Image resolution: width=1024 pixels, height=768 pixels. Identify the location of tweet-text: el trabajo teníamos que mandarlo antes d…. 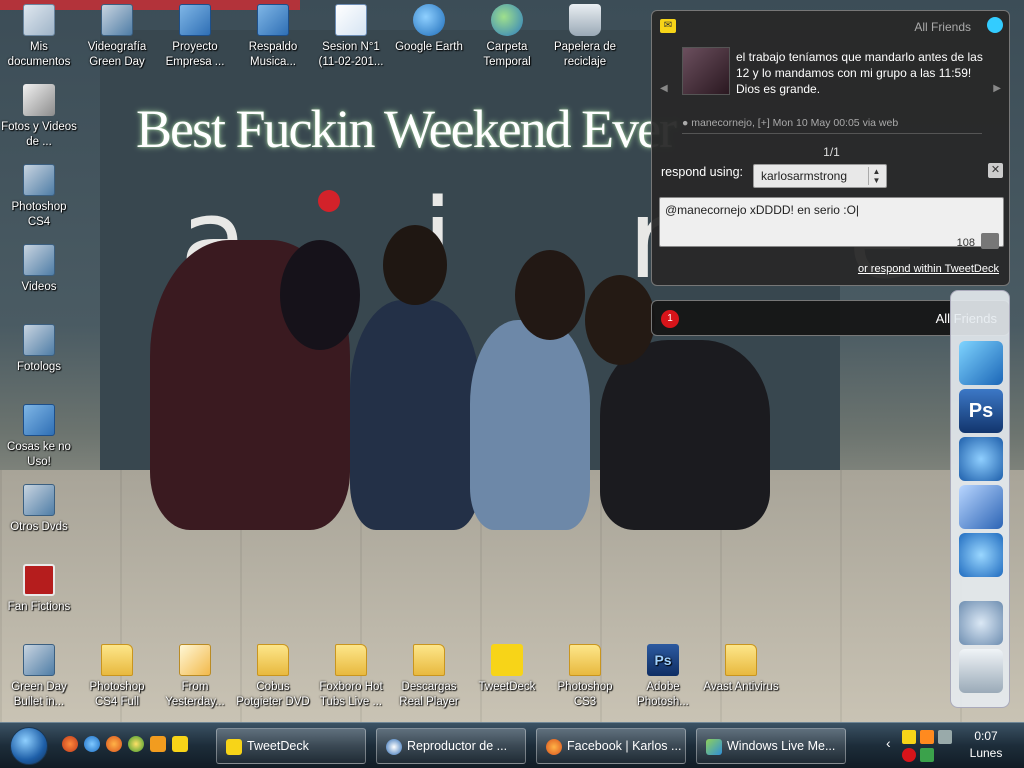
(859, 73).